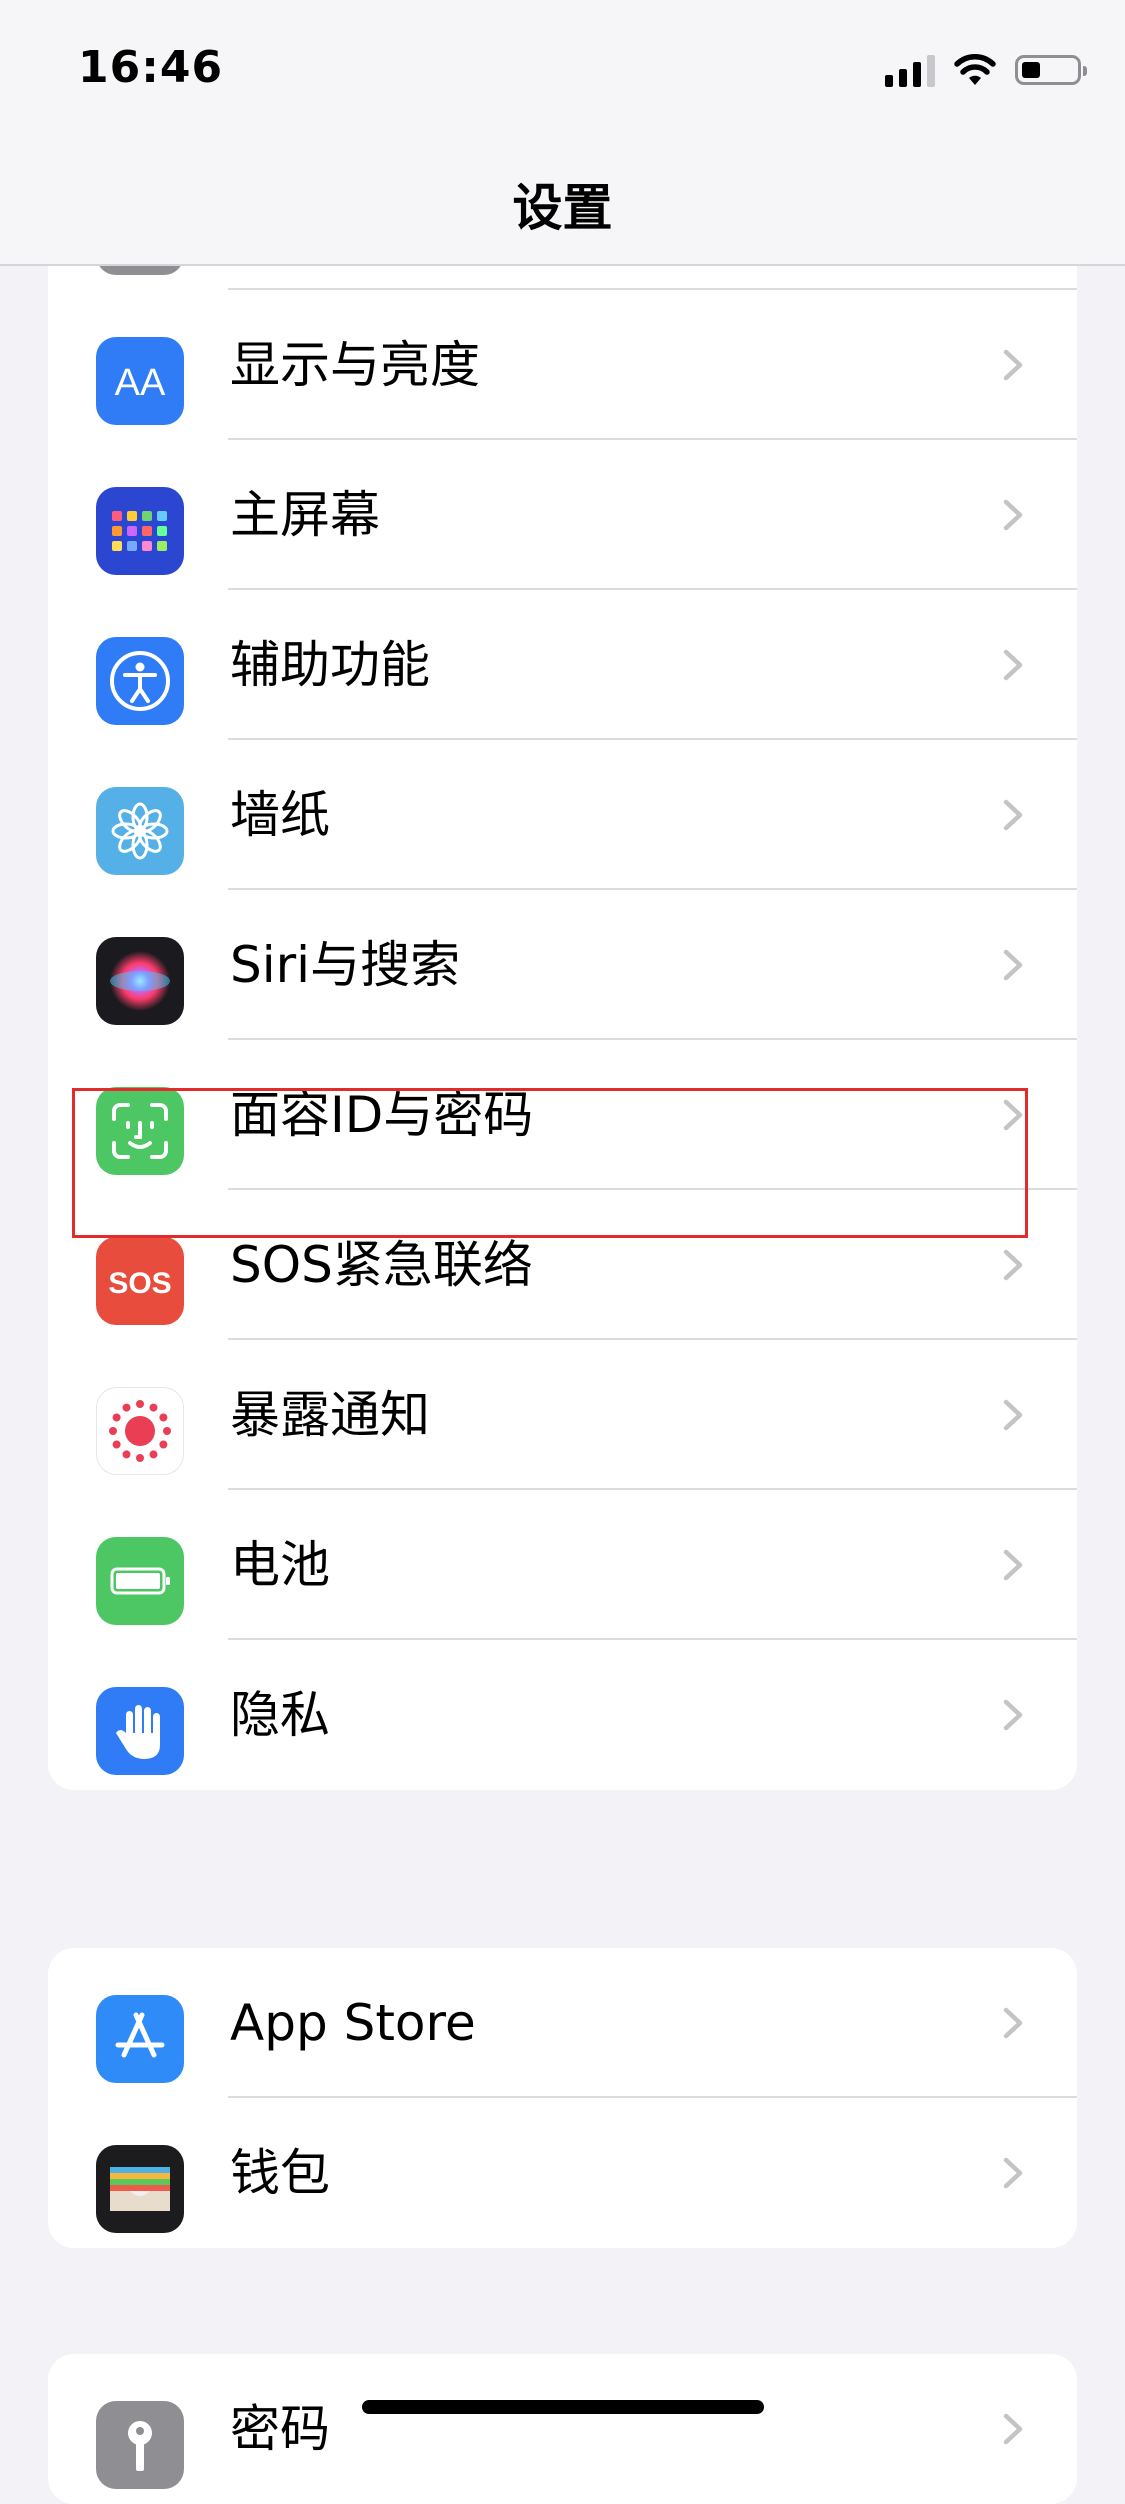  What do you see at coordinates (140, 531) in the screenshot?
I see `app-grid-icon` at bounding box center [140, 531].